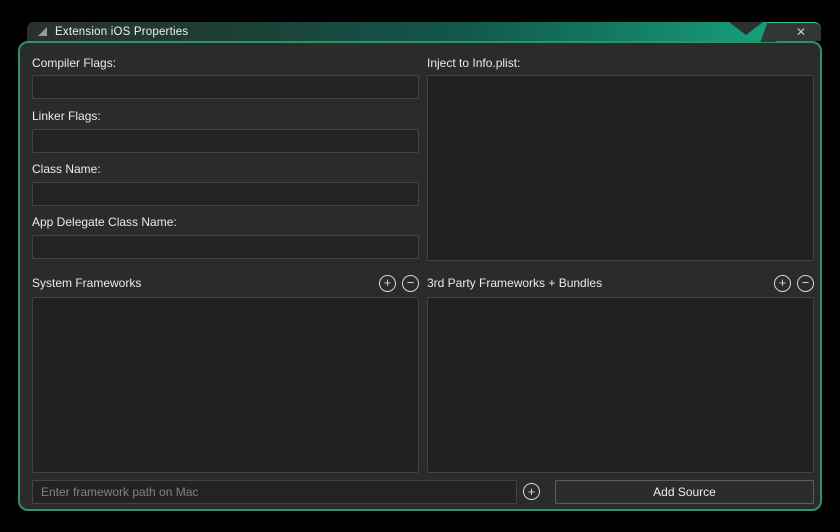 The image size is (840, 532). Describe the element at coordinates (225, 194) in the screenshot. I see `class-name-input` at that location.